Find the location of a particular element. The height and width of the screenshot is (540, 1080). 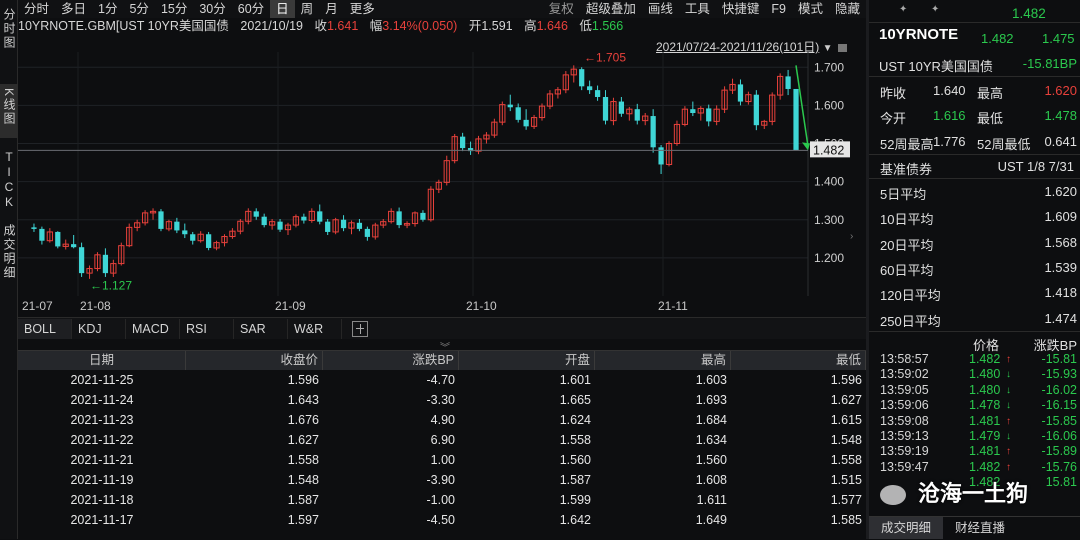

toolbar-menu-item: 工具 is located at coordinates (697, 9).